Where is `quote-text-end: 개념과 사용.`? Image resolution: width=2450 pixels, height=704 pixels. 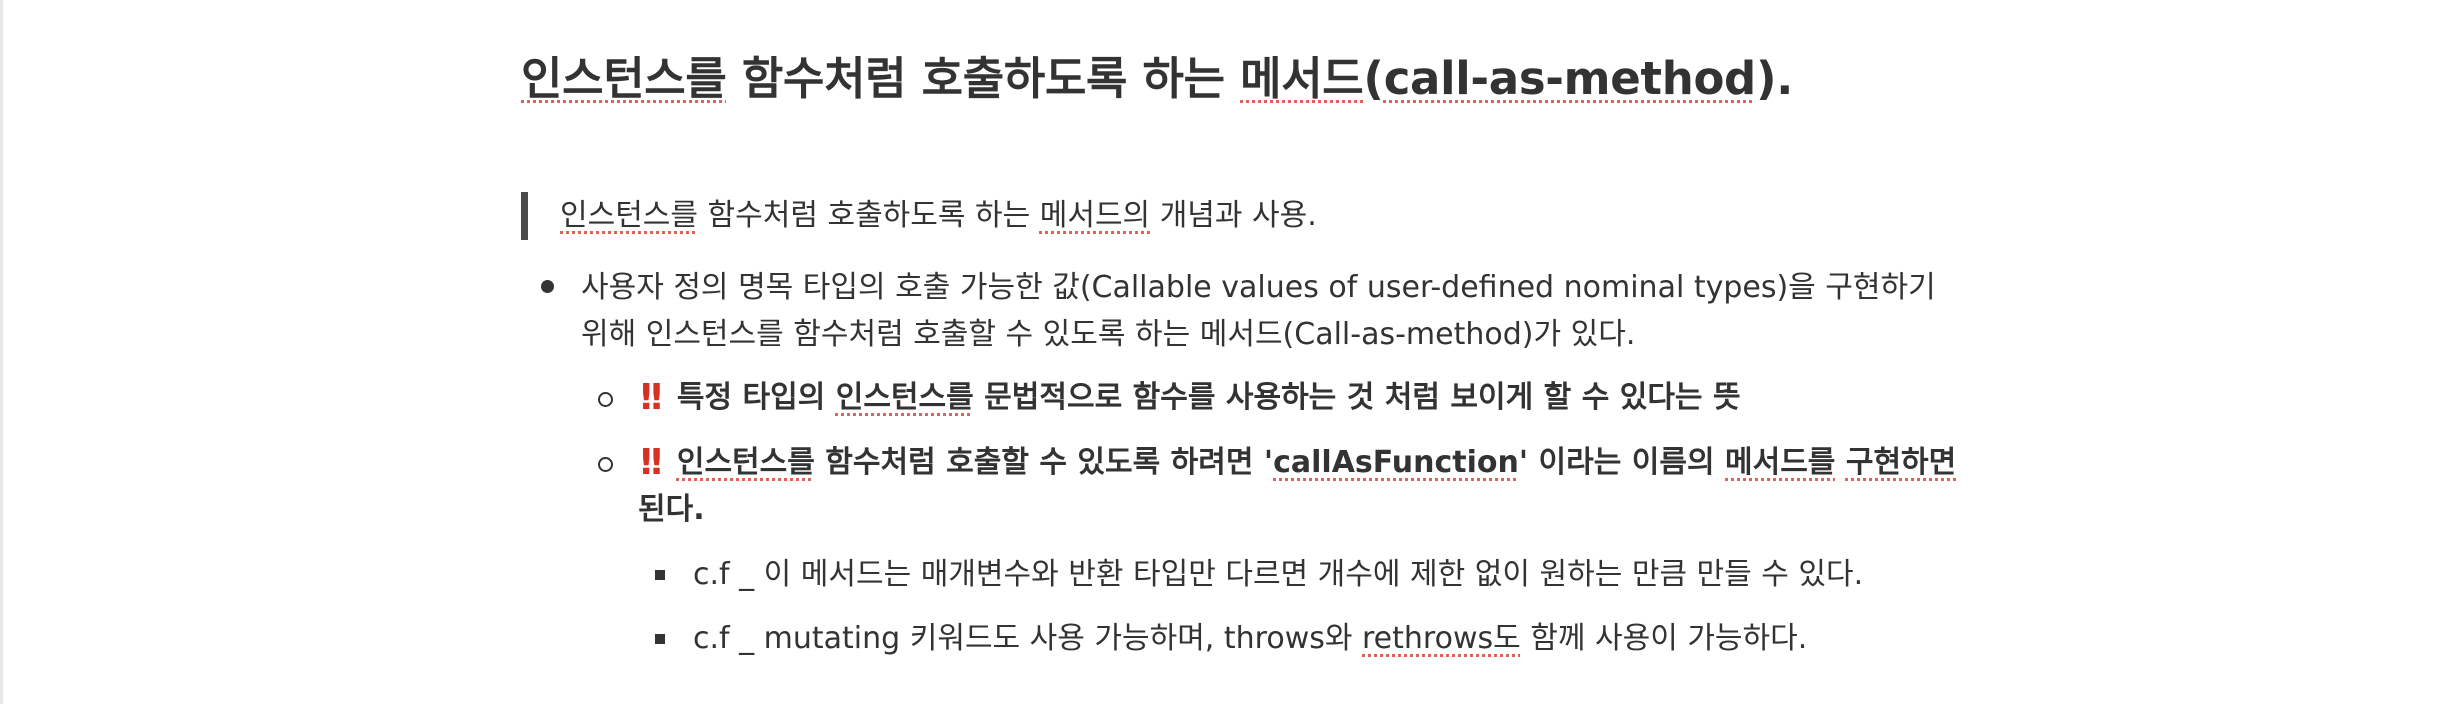
quote-text-end: 개념과 사용. is located at coordinates (1233, 215).